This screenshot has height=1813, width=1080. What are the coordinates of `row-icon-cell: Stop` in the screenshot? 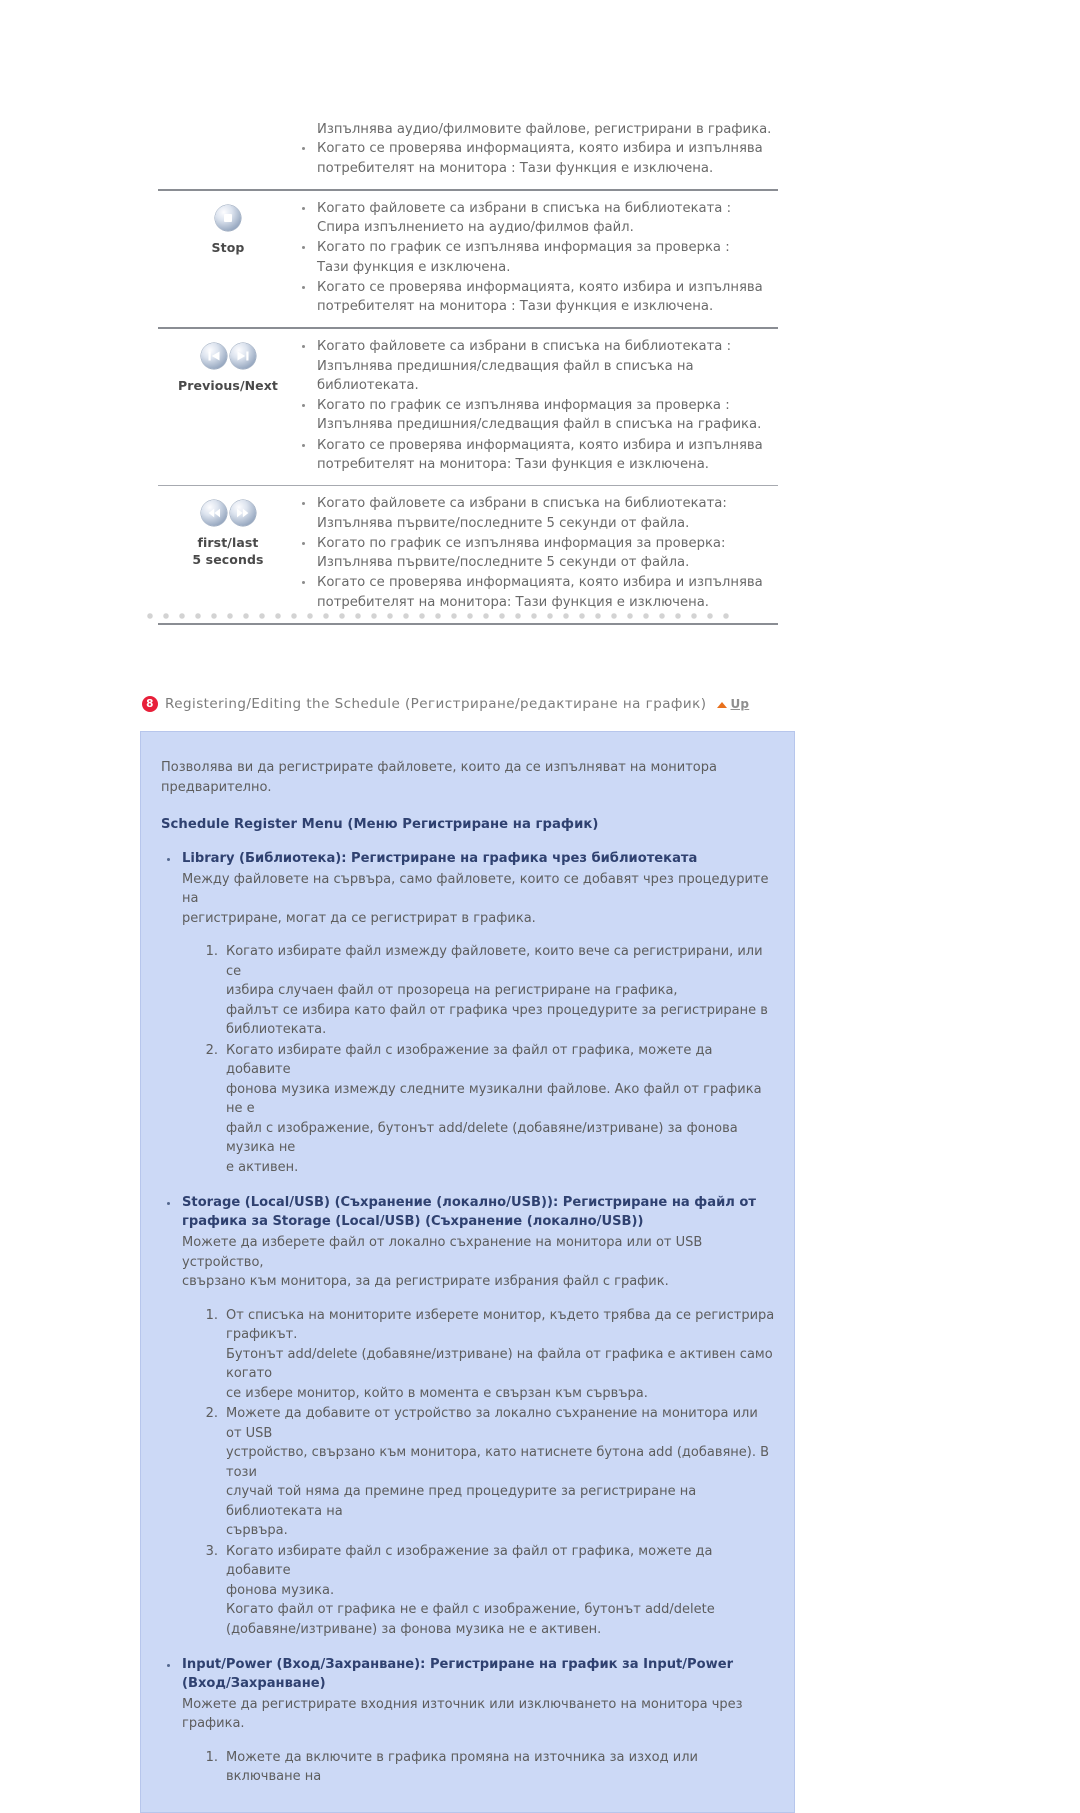 It's located at (228, 229).